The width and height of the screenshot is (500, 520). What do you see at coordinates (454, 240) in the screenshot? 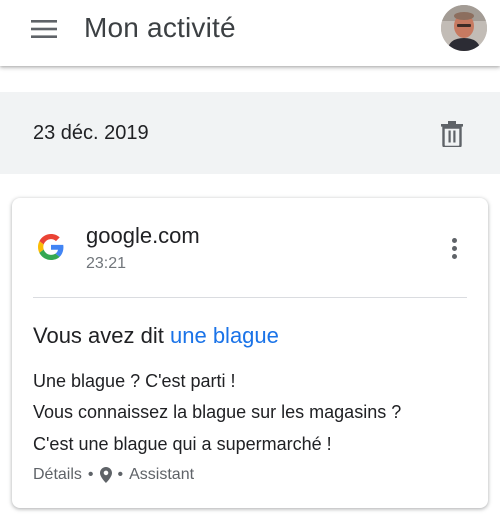
I see `more-vert-icon` at bounding box center [454, 240].